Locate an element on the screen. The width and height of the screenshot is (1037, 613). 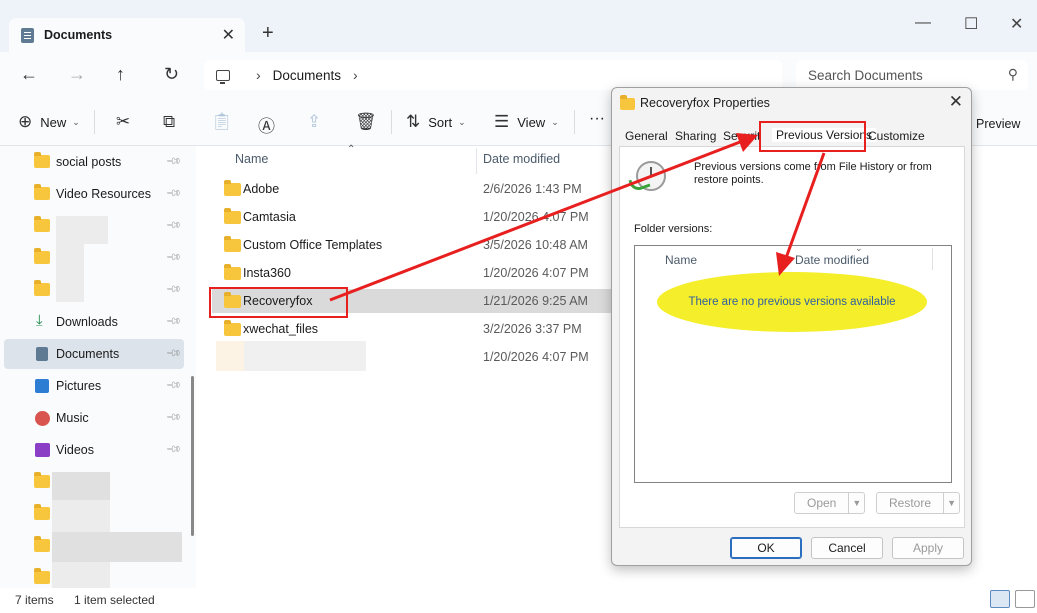
sidebar-item-downloads: ⤓ Downloads 📌︎ is located at coordinates (94, 322).